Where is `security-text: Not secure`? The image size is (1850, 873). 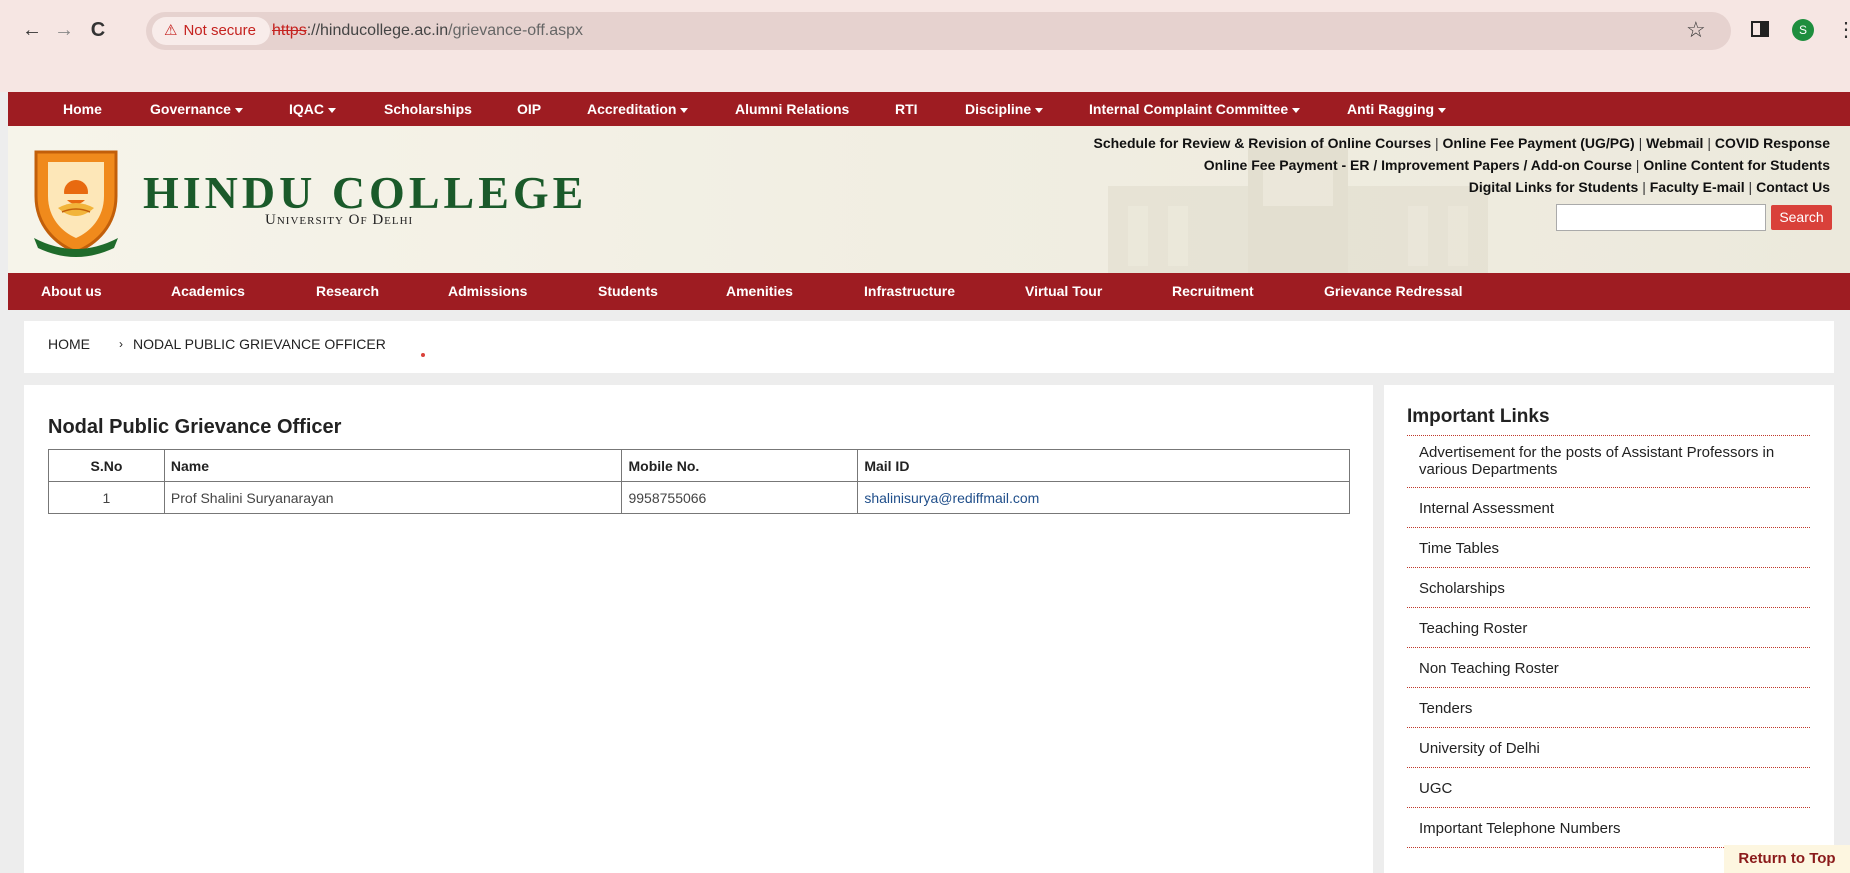
security-text: Not secure is located at coordinates (219, 30).